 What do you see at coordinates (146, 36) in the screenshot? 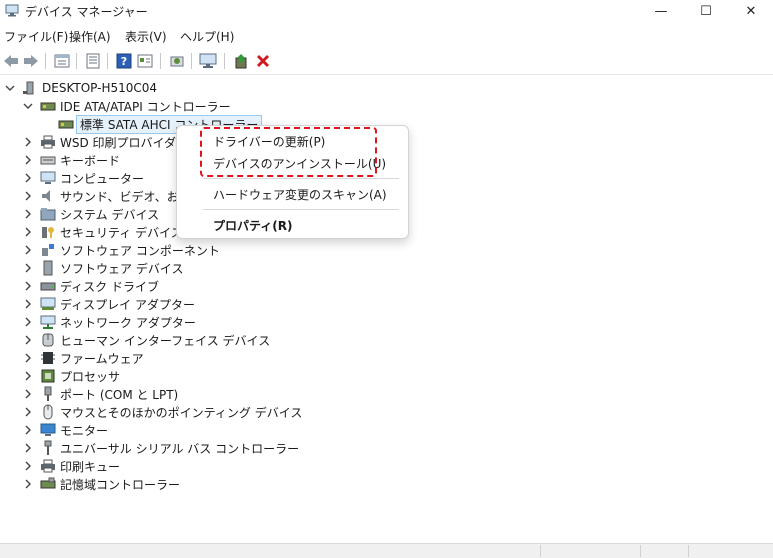
I see `menu-view: 表示(V)` at bounding box center [146, 36].